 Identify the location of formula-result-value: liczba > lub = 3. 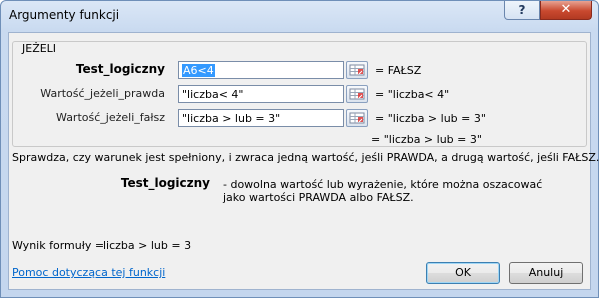
(147, 245).